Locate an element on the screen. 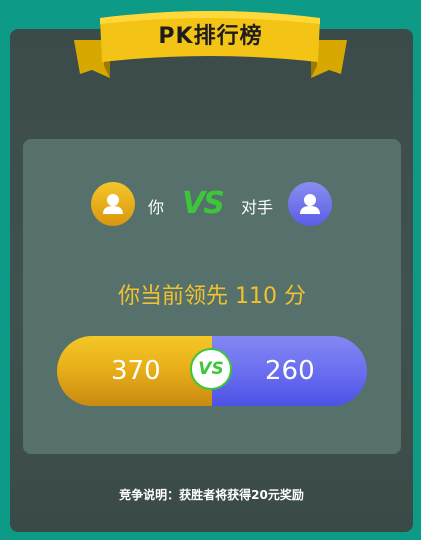 Image resolution: width=421 pixels, height=540 pixels. competition-description: 竞争说明：获胜者将获得20元奖励 is located at coordinates (211, 495).